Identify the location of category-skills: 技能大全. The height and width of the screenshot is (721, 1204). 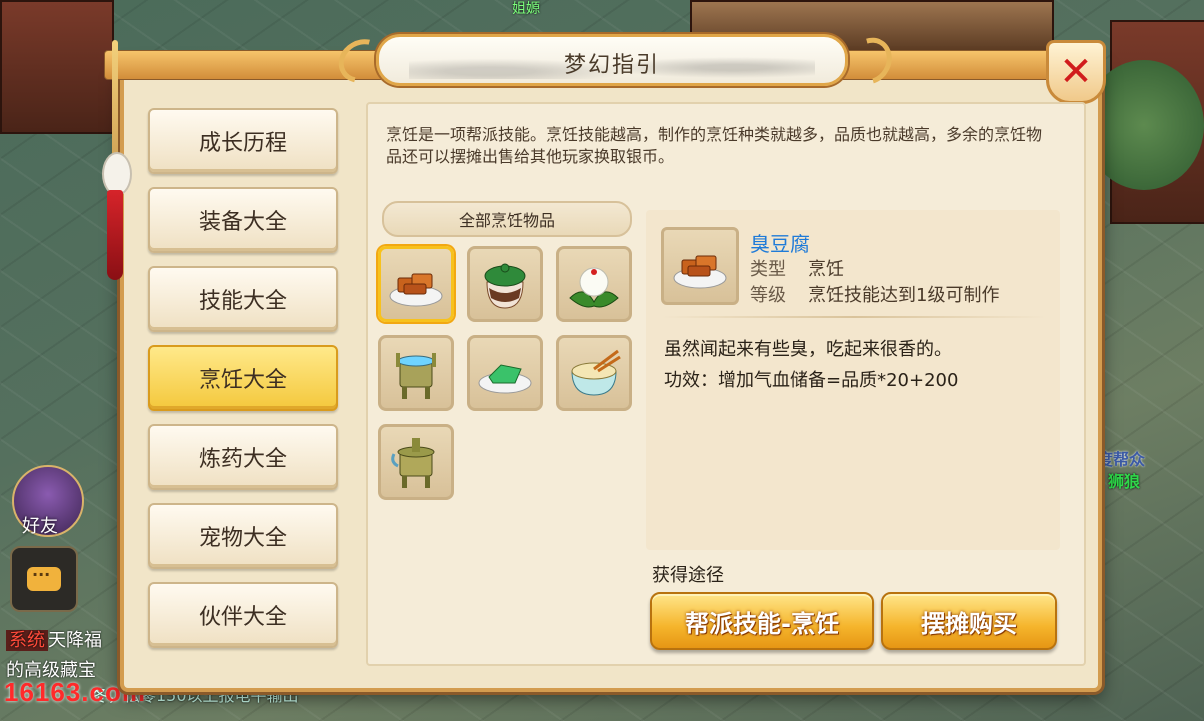
(243, 299).